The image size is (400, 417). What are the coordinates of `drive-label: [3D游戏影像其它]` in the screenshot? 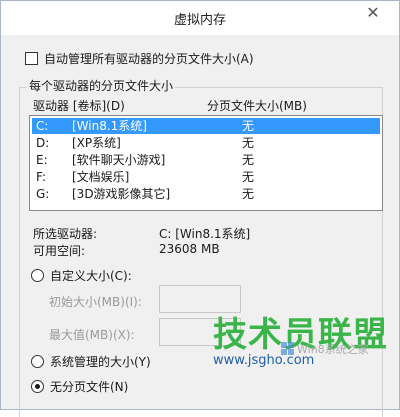 It's located at (121, 194).